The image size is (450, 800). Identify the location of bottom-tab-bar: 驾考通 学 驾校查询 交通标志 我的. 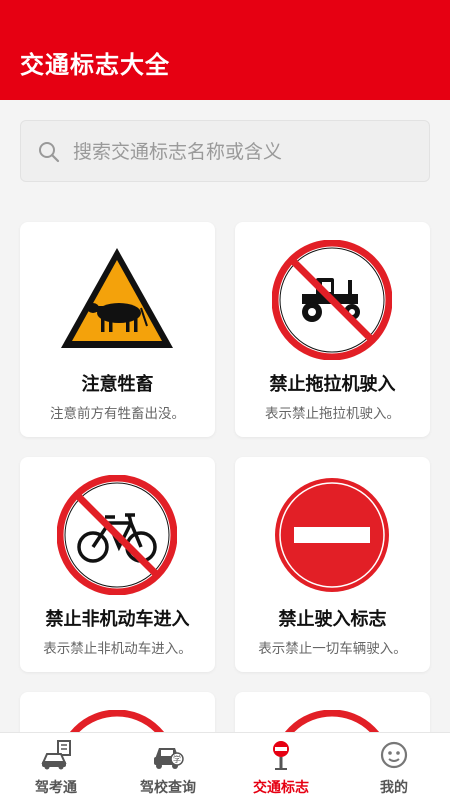
(225, 766).